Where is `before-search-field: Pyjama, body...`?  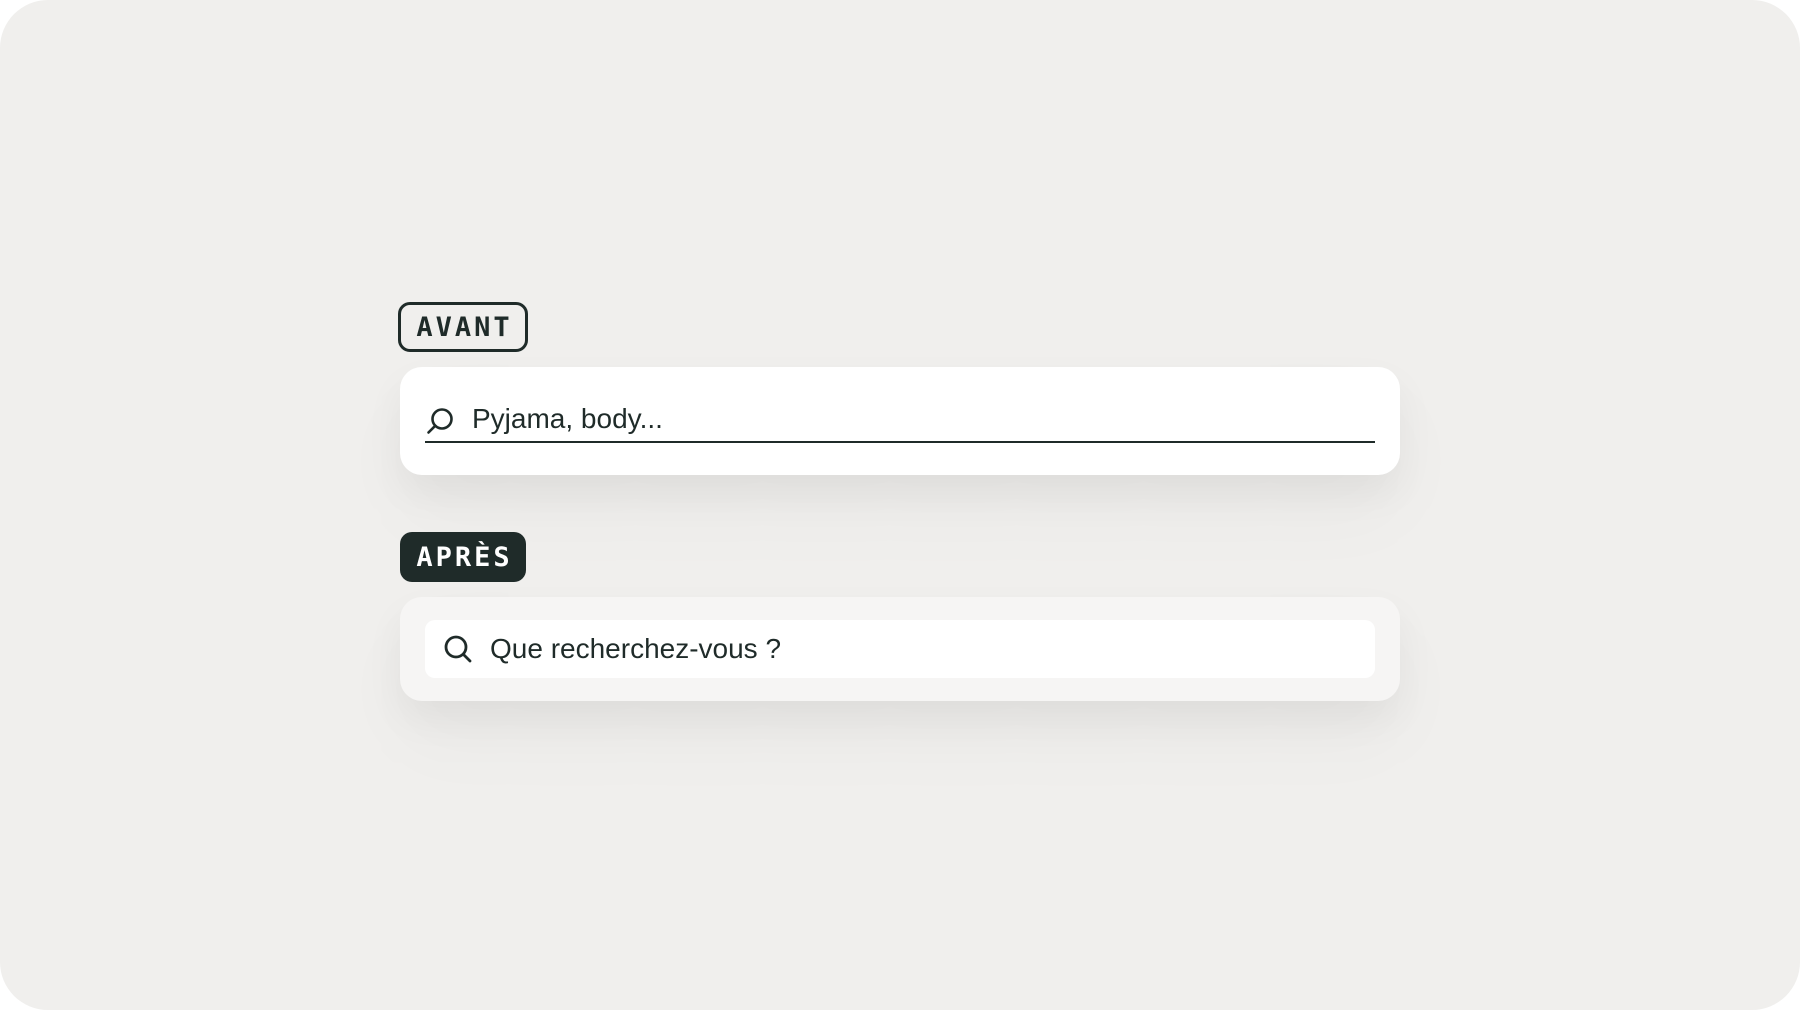
before-search-field: Pyjama, body... is located at coordinates (900, 422).